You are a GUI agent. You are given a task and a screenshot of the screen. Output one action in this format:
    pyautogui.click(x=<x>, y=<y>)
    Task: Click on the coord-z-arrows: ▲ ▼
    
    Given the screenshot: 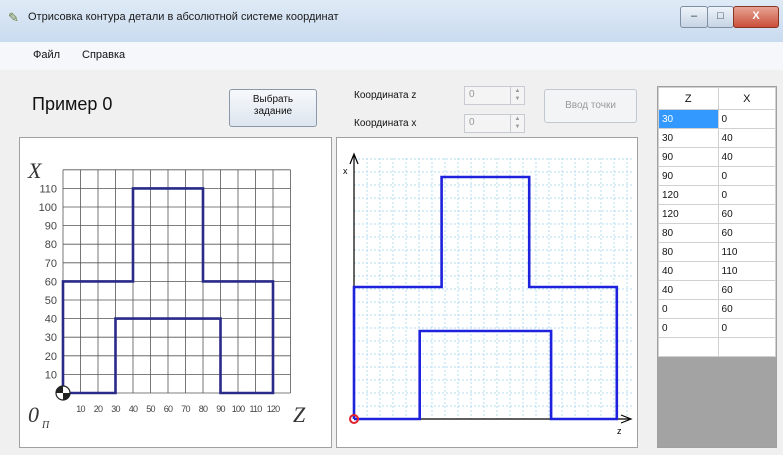 What is the action you would take?
    pyautogui.click(x=517, y=95)
    